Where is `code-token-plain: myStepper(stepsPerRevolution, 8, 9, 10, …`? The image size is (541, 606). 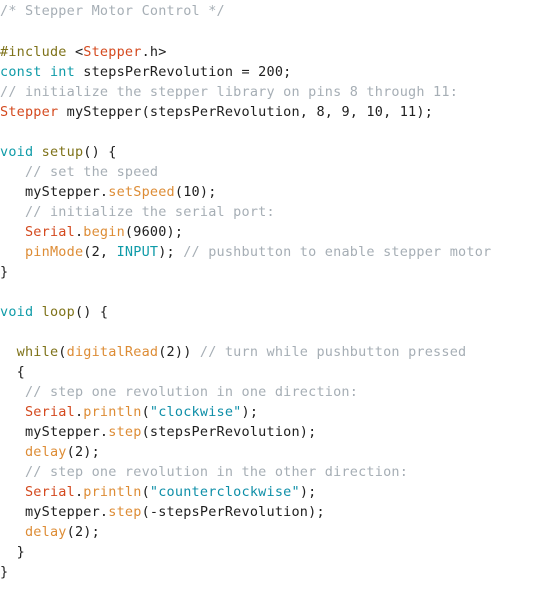 code-token-plain: myStepper(stepsPerRevolution, 8, 9, 10, … is located at coordinates (246, 112).